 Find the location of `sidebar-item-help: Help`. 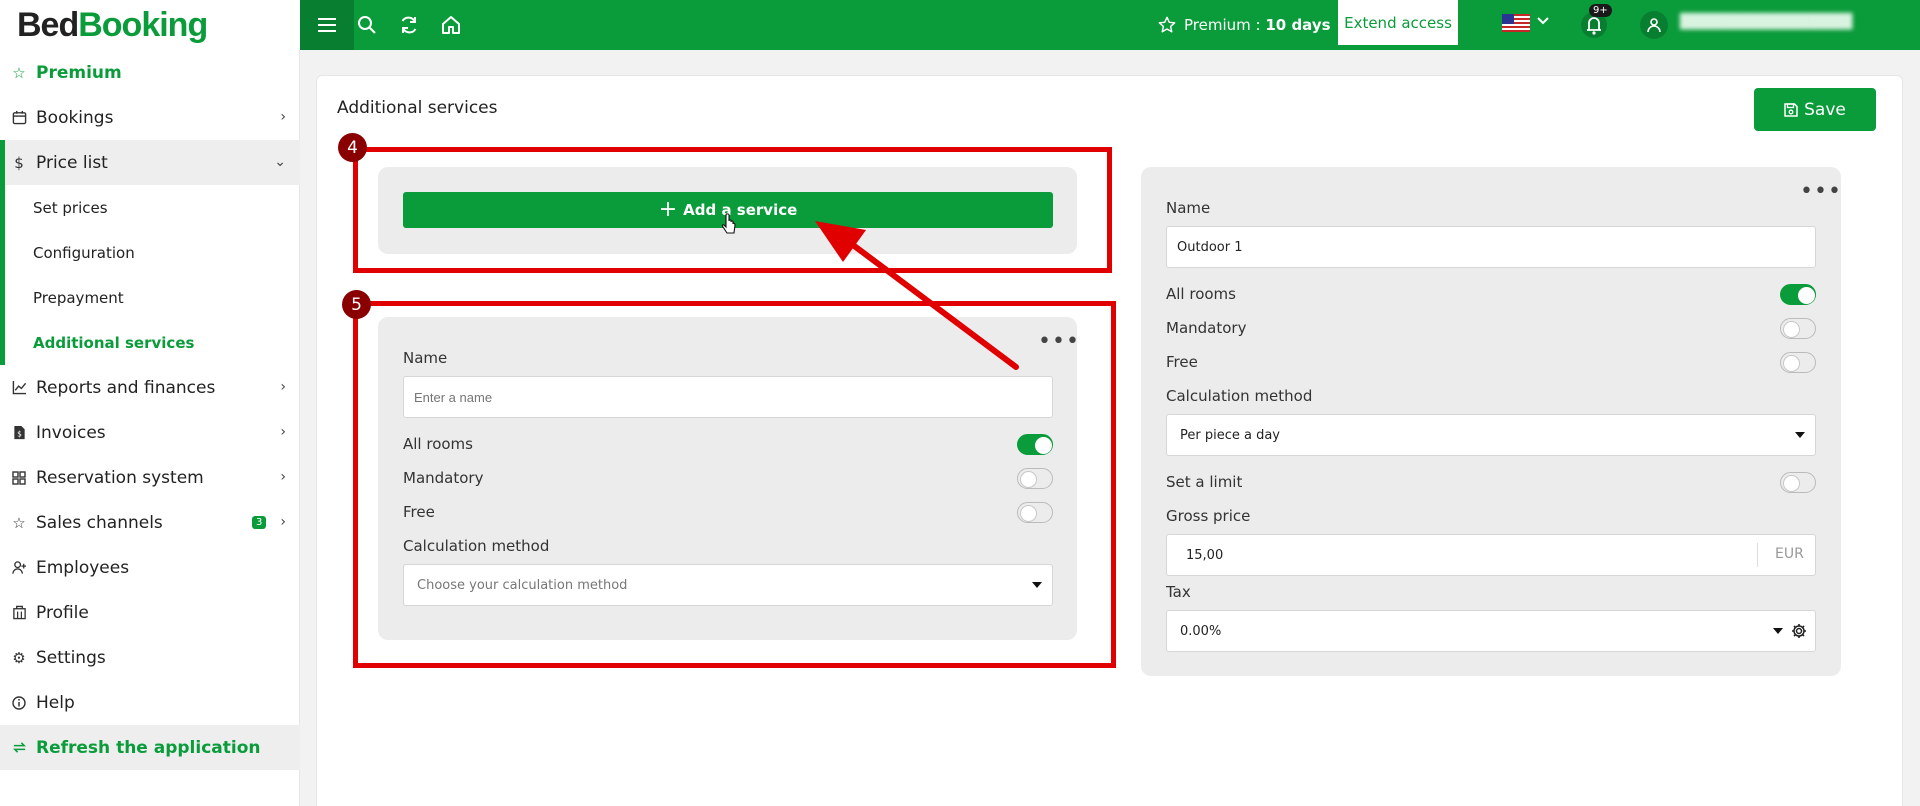

sidebar-item-help: Help is located at coordinates (150, 702).